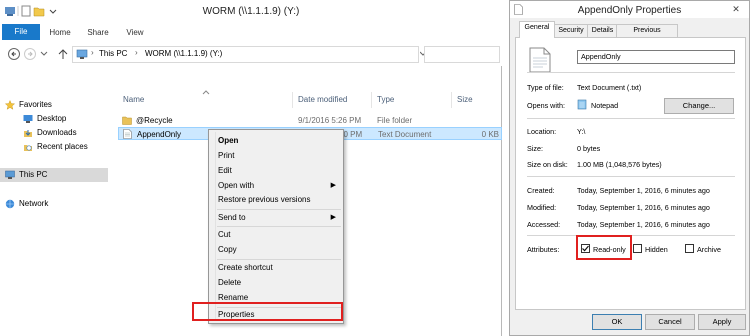  I want to click on tab-view: View, so click(135, 32).